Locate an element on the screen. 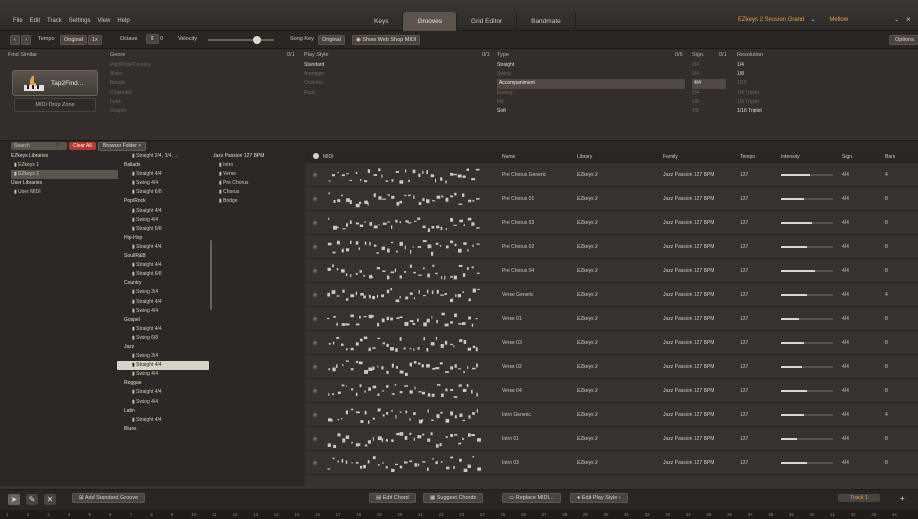 The image size is (918, 519). resolution-item: 1/16 Triplet is located at coordinates (822, 111).